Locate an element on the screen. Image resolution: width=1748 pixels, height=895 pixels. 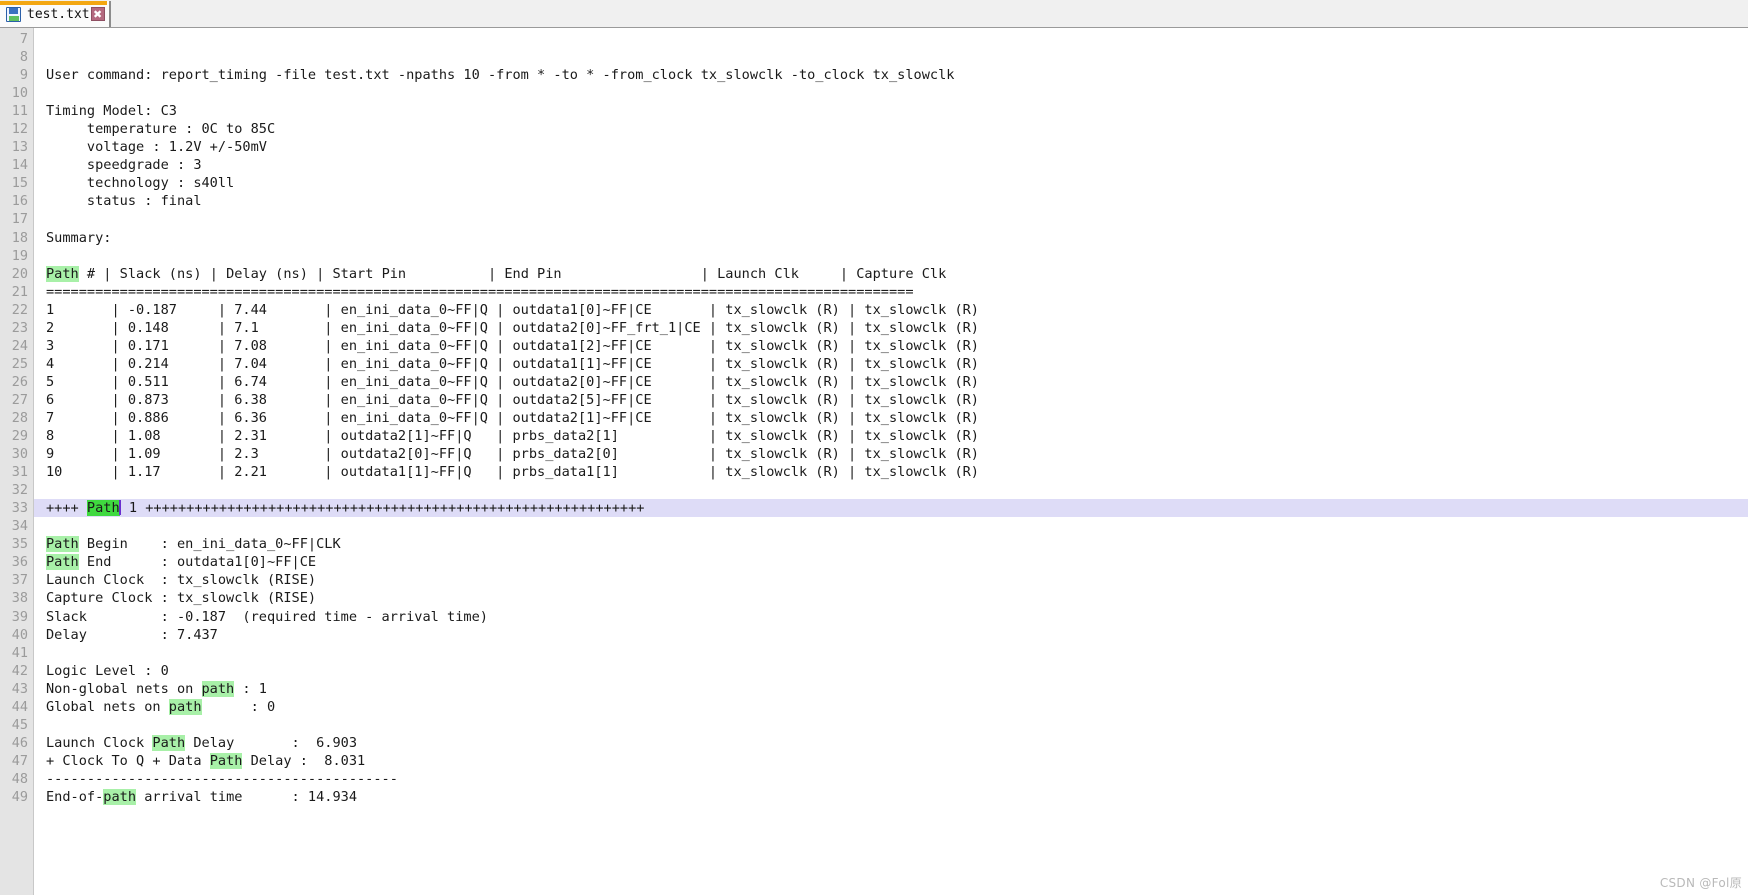
code-line: Timing Model: C3 is located at coordinates (891, 111).